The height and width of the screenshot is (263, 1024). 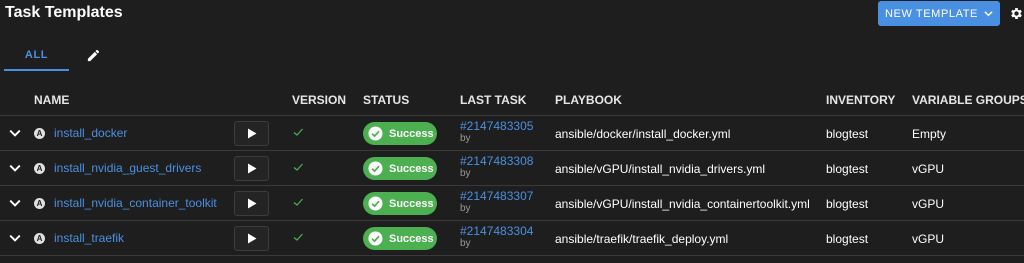 What do you see at coordinates (642, 239) in the screenshot?
I see `playbook-path: ansible/traefik/traefik_deploy.yml` at bounding box center [642, 239].